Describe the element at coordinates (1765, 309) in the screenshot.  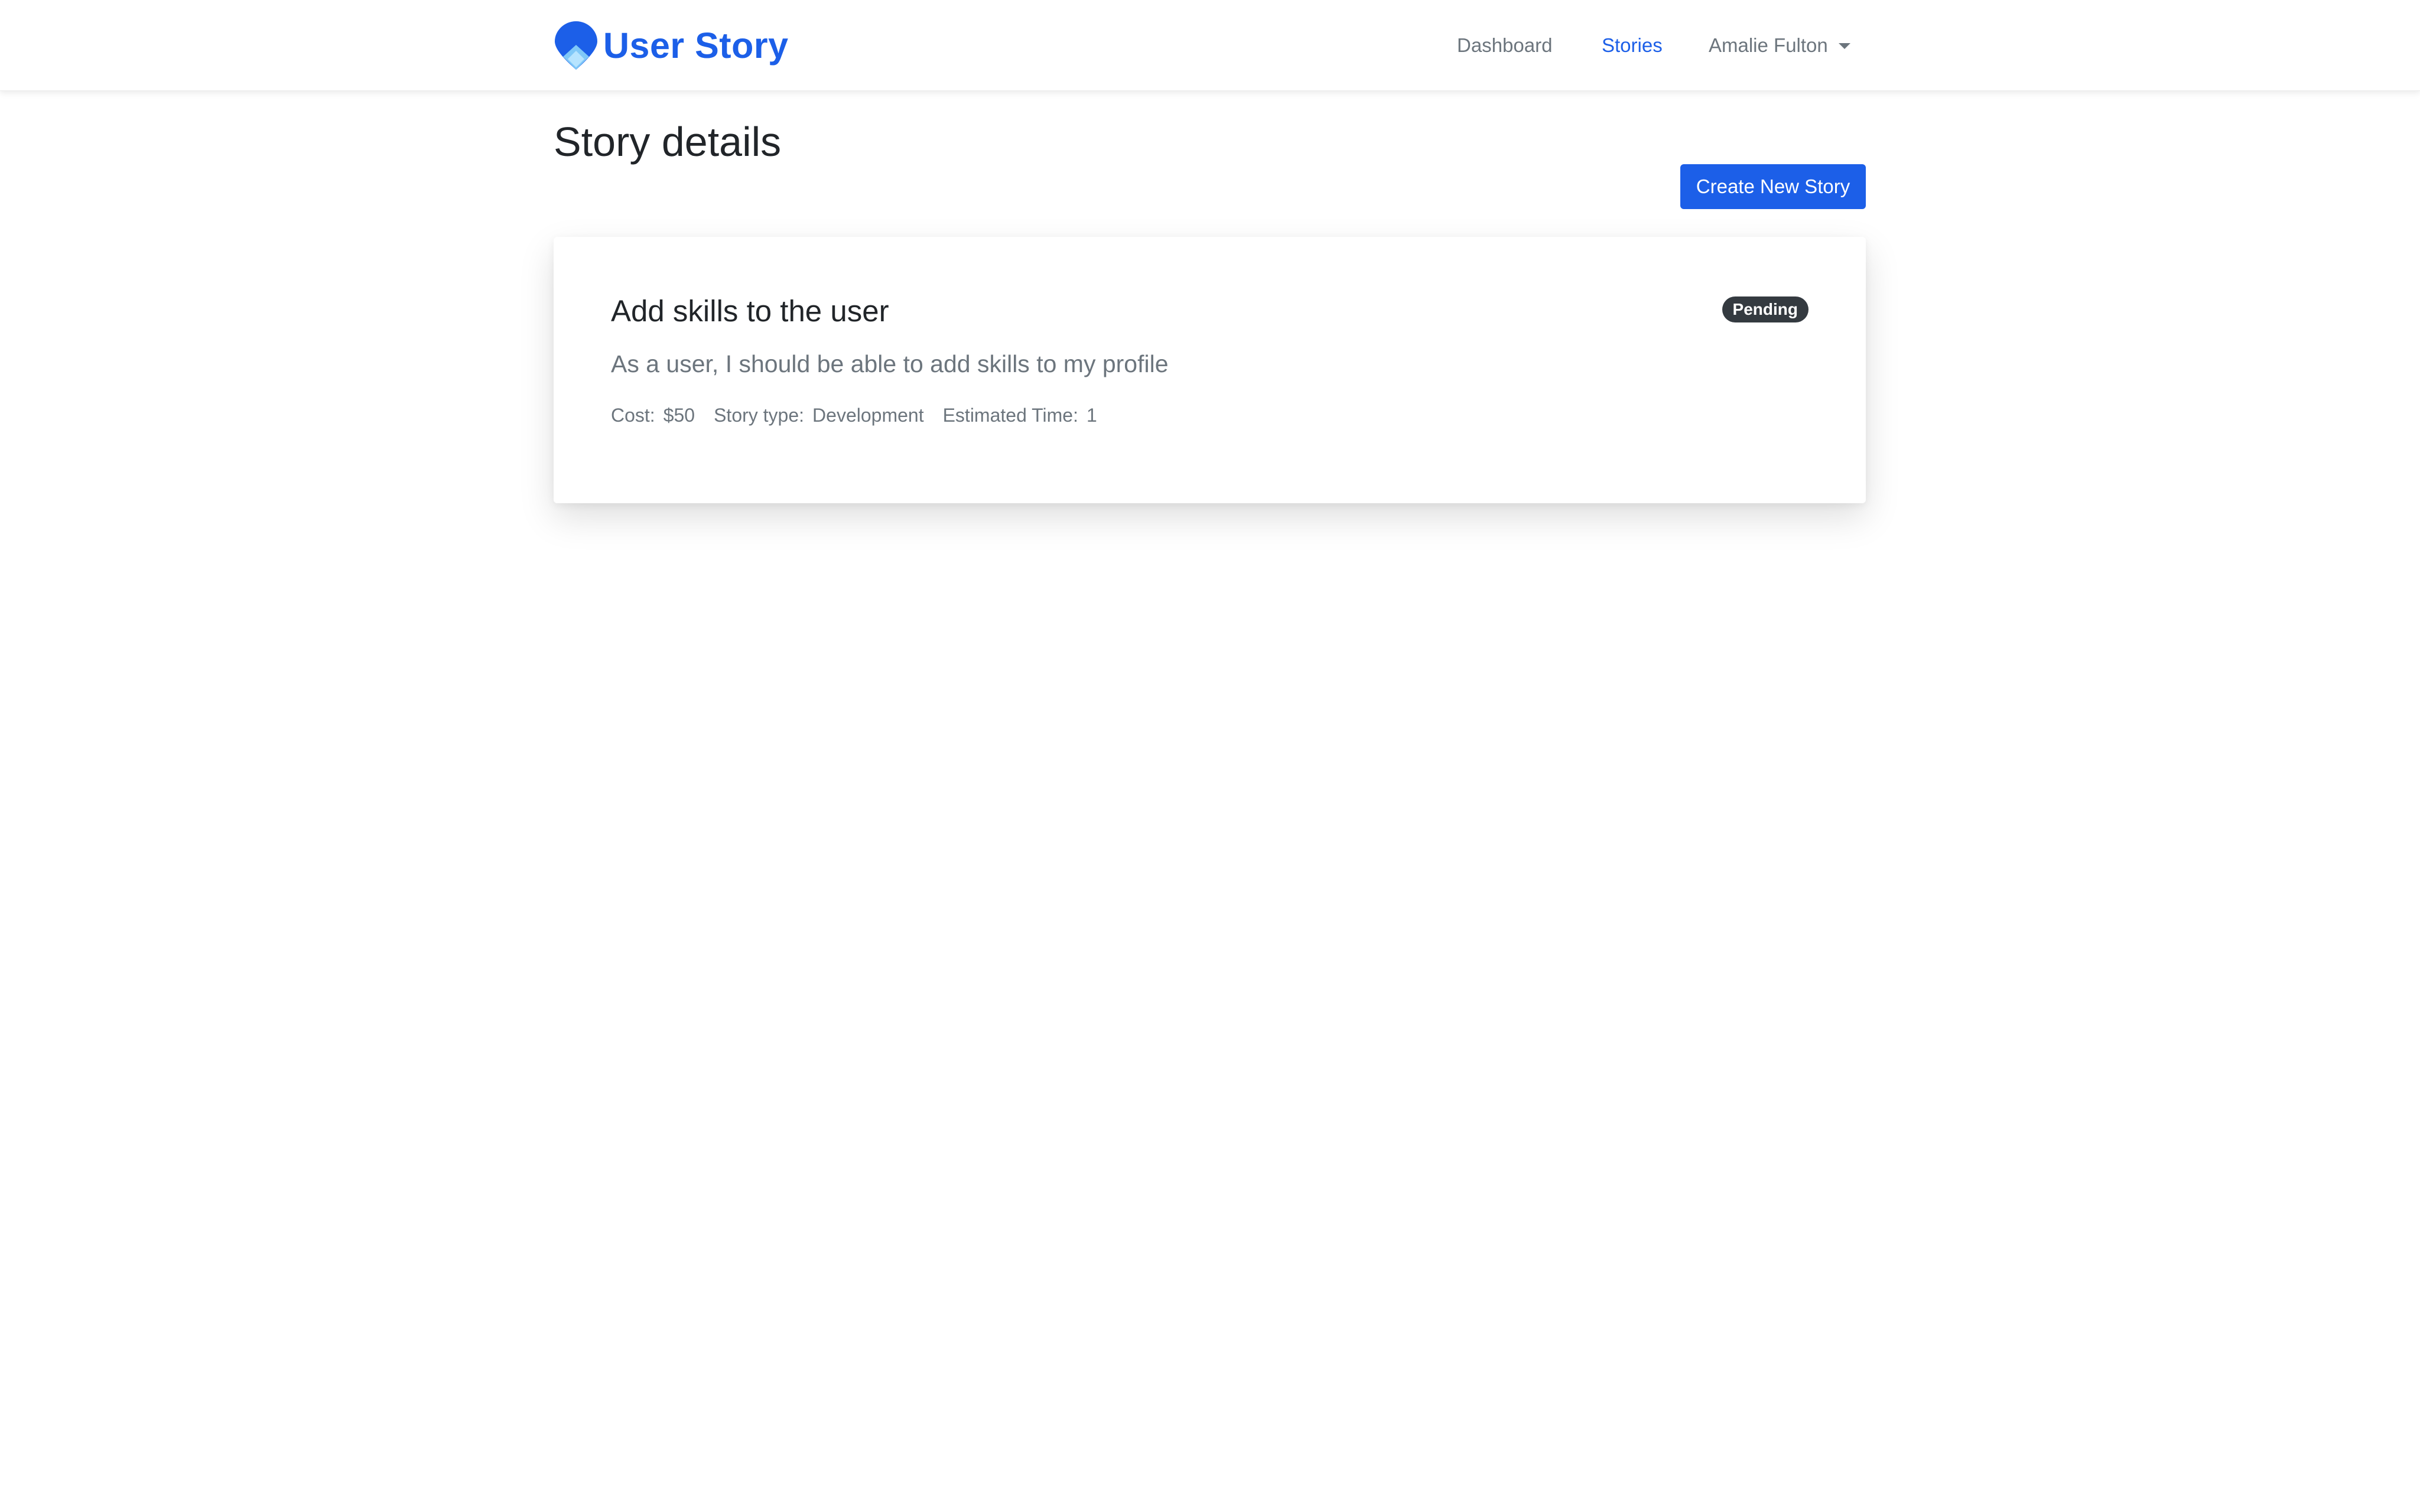
I see `status-badge: Pending` at that location.